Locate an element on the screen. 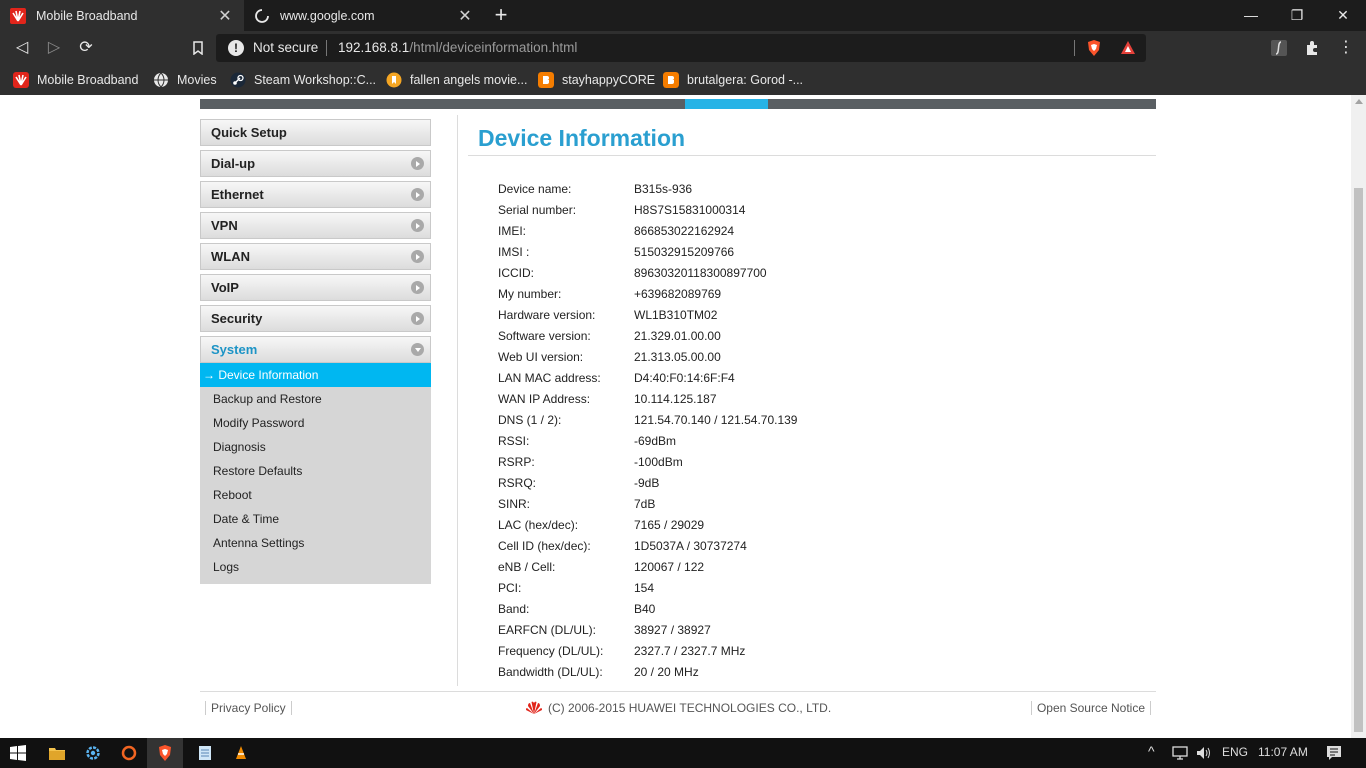 This screenshot has height=768, width=1366. extensions-puzzle-icon is located at coordinates (1312, 48).